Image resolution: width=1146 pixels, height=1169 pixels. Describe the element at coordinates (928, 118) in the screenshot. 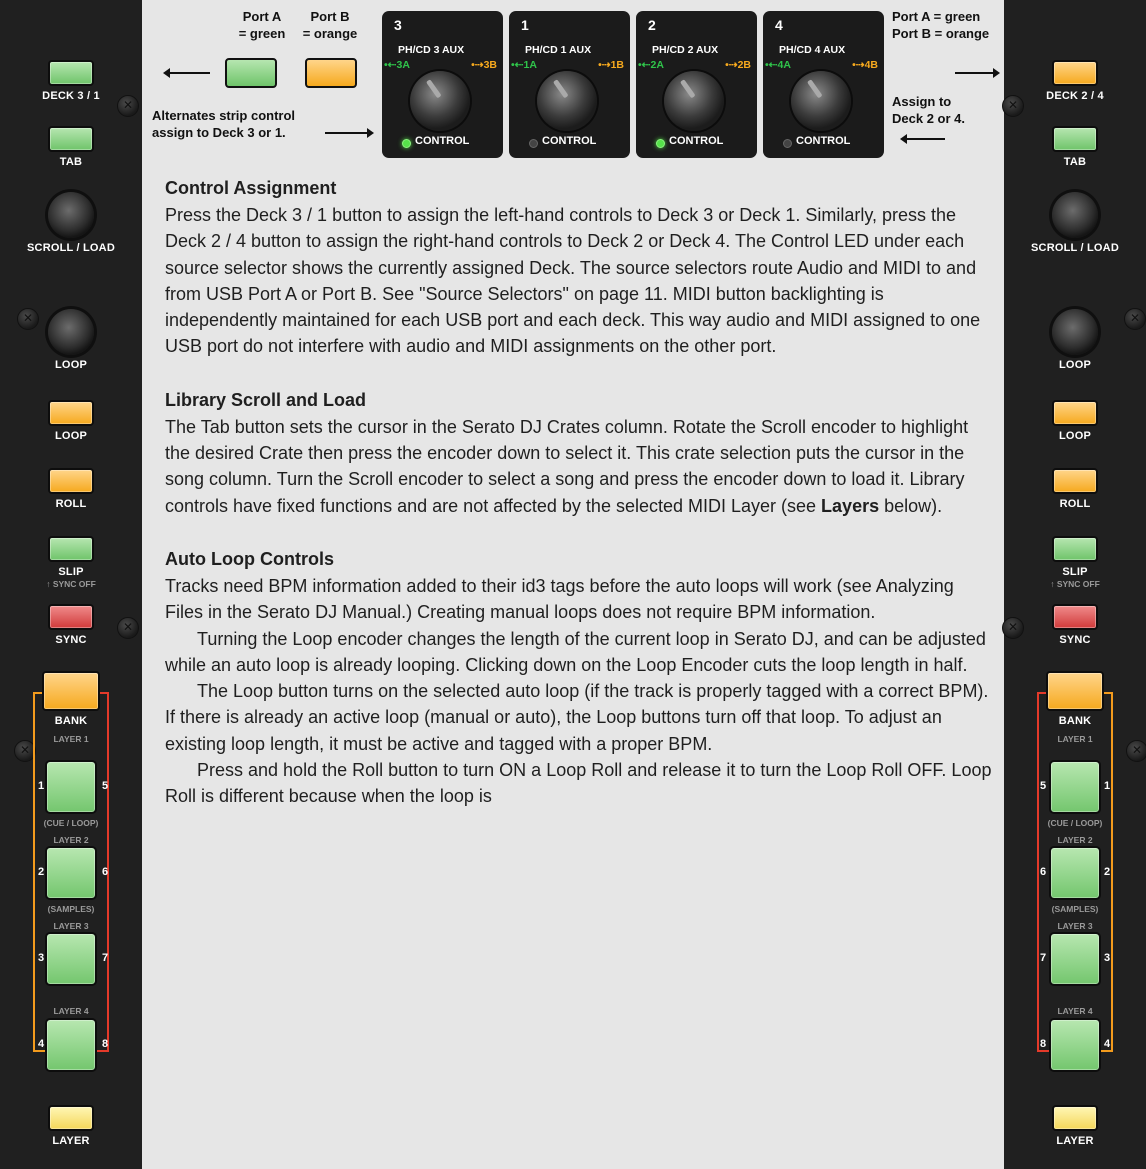

I see `assign-line-2: Deck 2 or 4.` at that location.